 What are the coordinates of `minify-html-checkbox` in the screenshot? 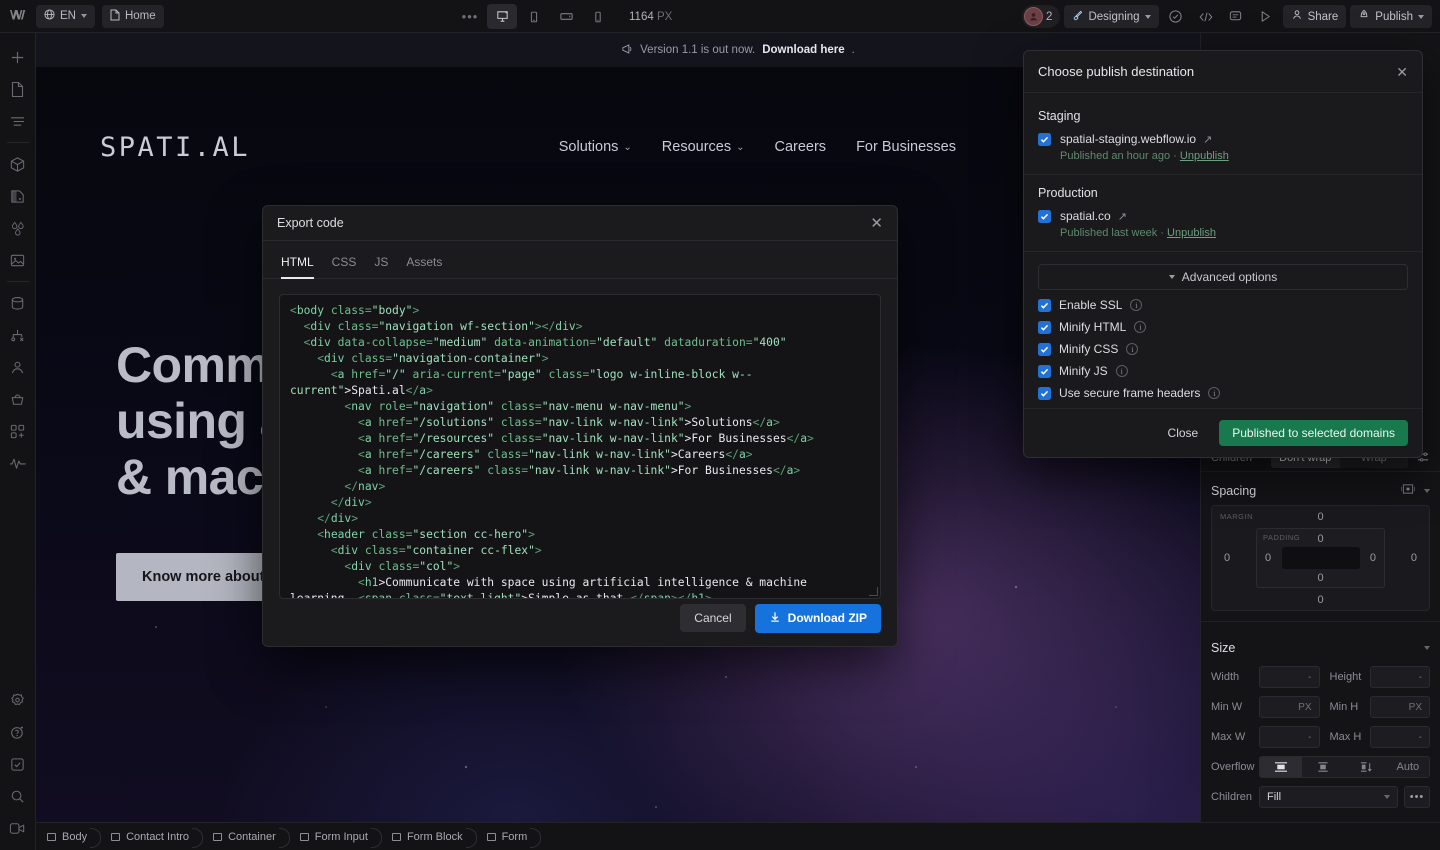 It's located at (1044, 327).